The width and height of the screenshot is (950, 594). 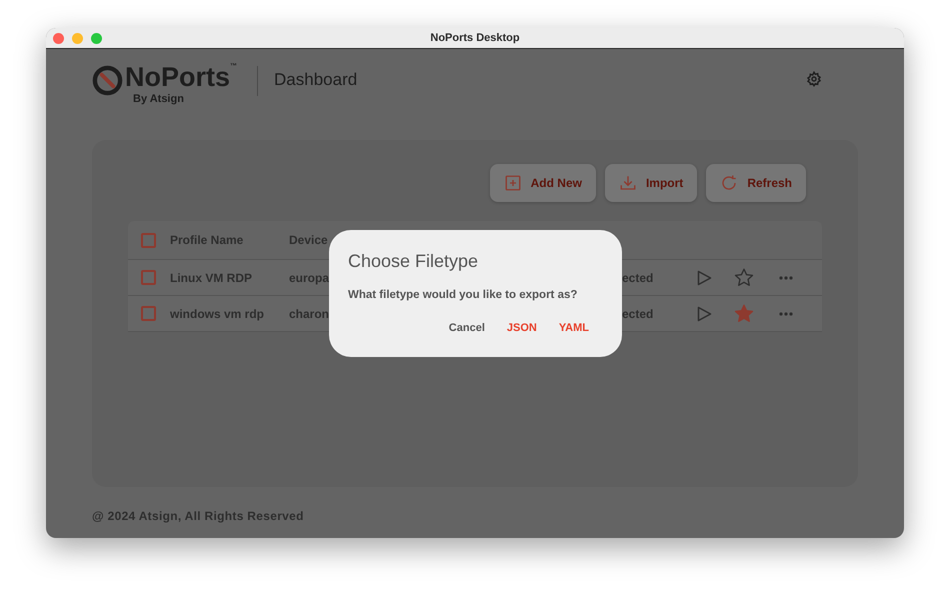 I want to click on settings-icon, so click(x=814, y=79).